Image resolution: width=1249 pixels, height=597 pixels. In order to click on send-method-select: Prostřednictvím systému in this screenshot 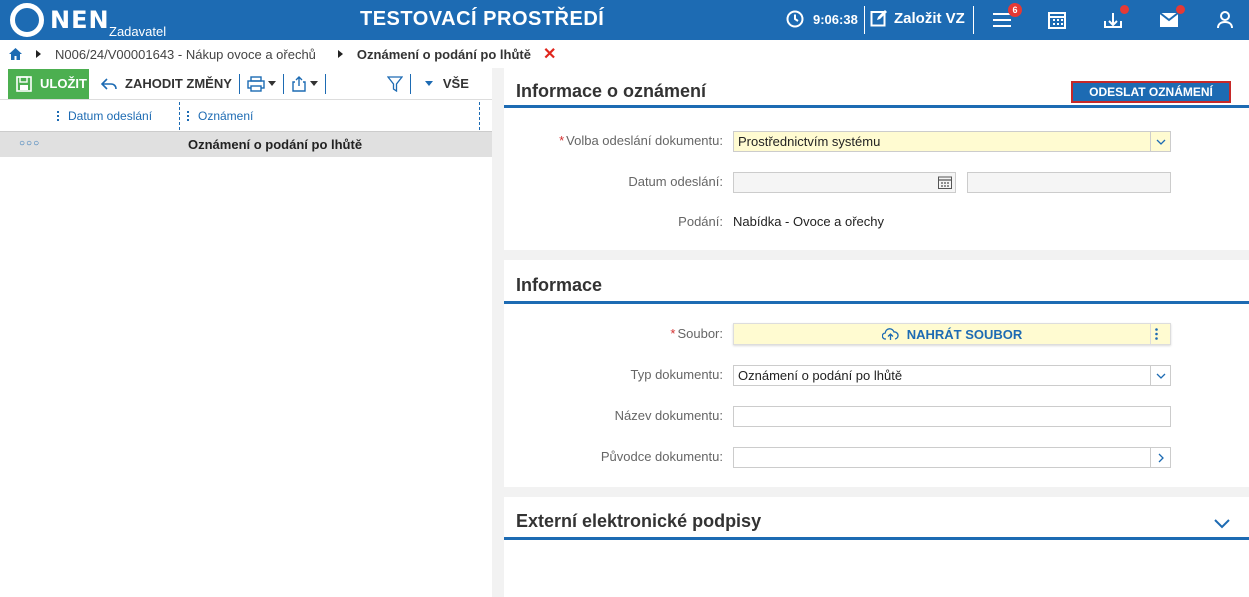, I will do `click(952, 141)`.